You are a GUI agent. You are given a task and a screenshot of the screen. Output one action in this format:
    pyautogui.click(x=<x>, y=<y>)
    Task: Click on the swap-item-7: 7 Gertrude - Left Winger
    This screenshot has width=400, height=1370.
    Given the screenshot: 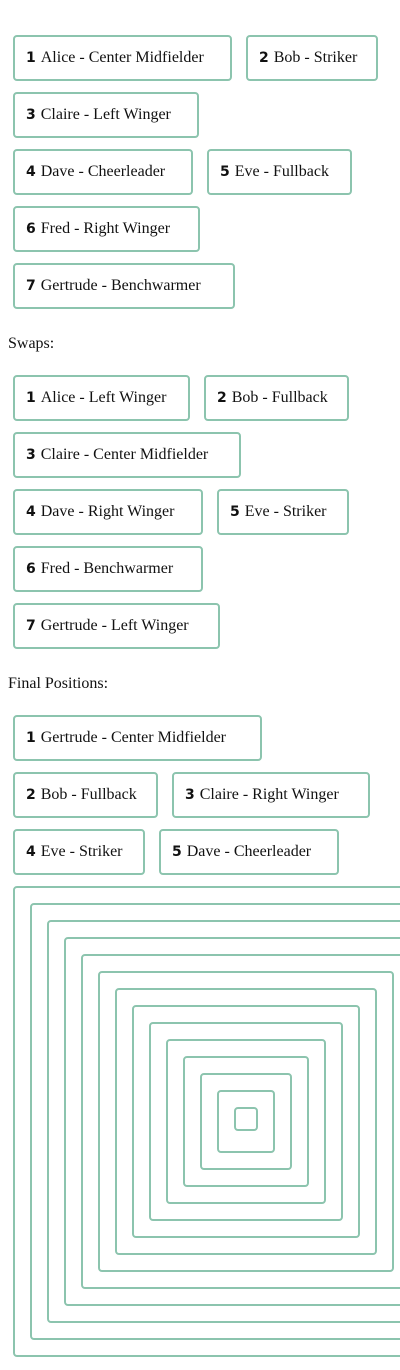 What is the action you would take?
    pyautogui.click(x=116, y=626)
    